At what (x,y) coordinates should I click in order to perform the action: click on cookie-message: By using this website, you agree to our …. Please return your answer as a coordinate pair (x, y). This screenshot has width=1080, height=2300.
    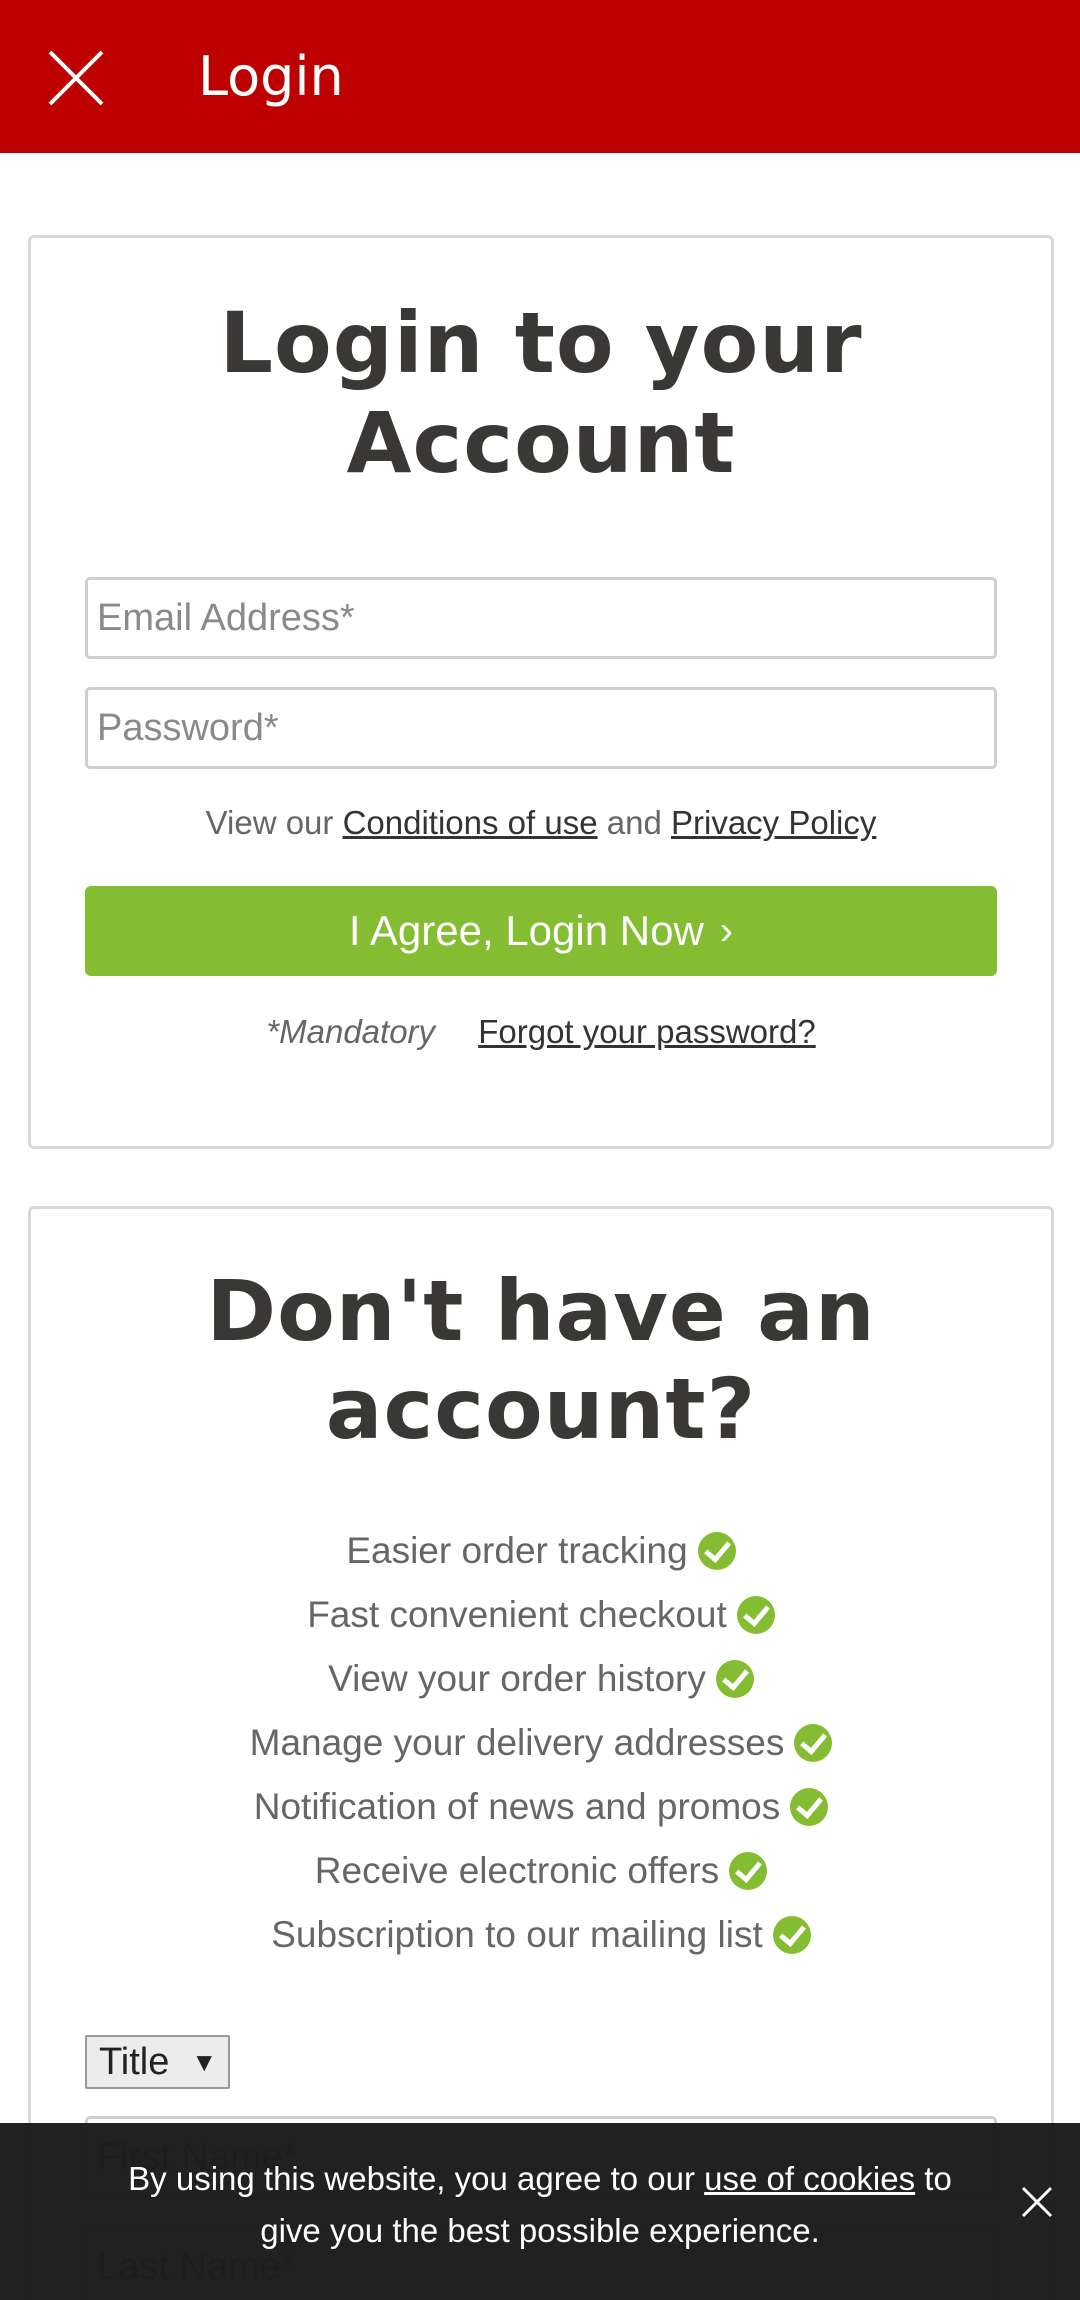
    Looking at the image, I should click on (540, 2205).